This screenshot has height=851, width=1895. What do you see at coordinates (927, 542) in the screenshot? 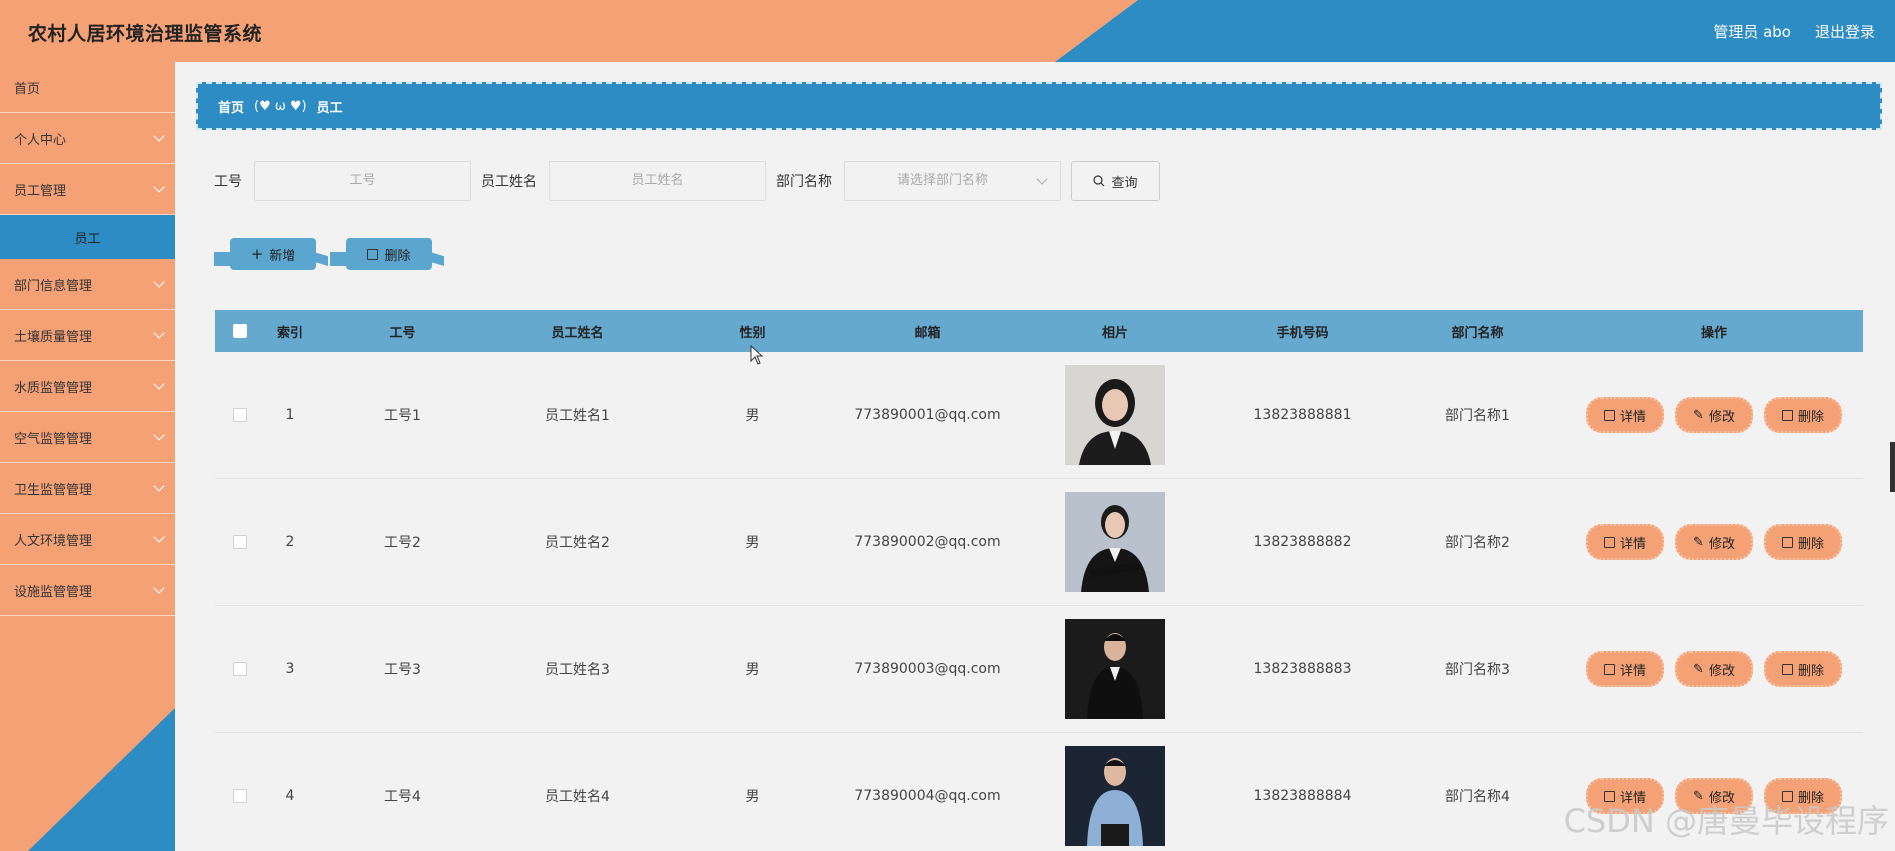
I see `cell-email: 773890002@qq.com` at bounding box center [927, 542].